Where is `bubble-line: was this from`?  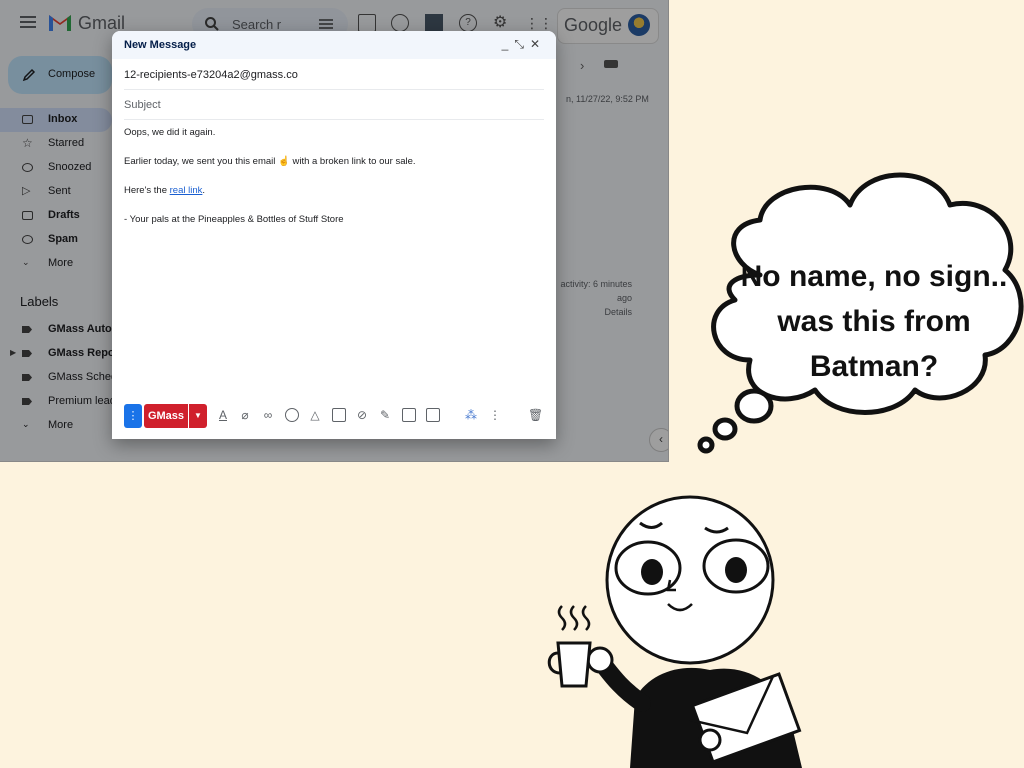 bubble-line: was this from is located at coordinates (874, 321).